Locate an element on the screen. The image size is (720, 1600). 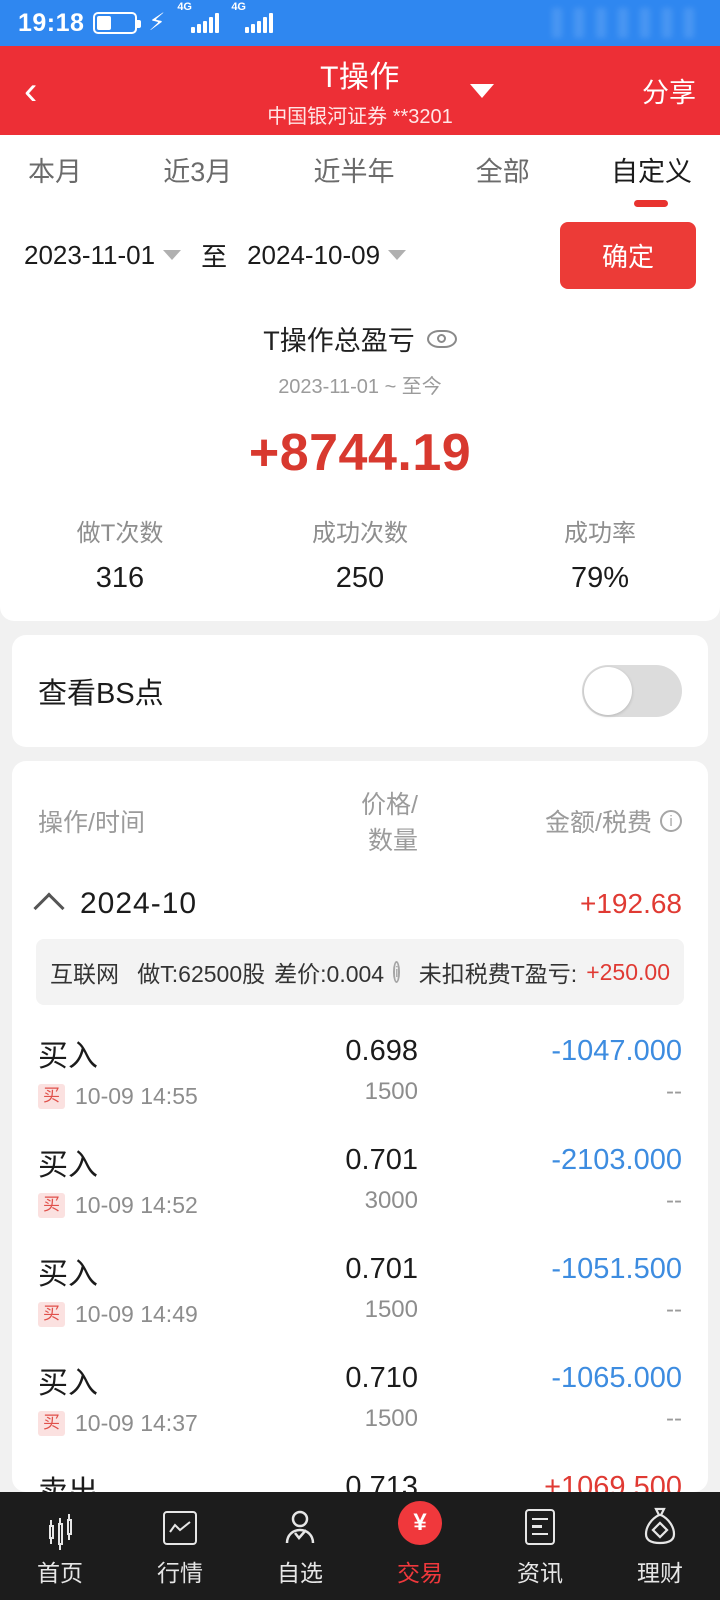
tab-half-year: 近半年 is located at coordinates (354, 172).